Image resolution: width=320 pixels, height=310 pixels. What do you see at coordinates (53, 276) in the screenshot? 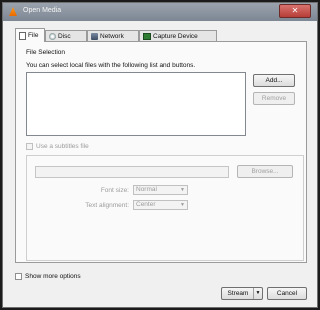
I see `show-more-options-label: Show more options` at bounding box center [53, 276].